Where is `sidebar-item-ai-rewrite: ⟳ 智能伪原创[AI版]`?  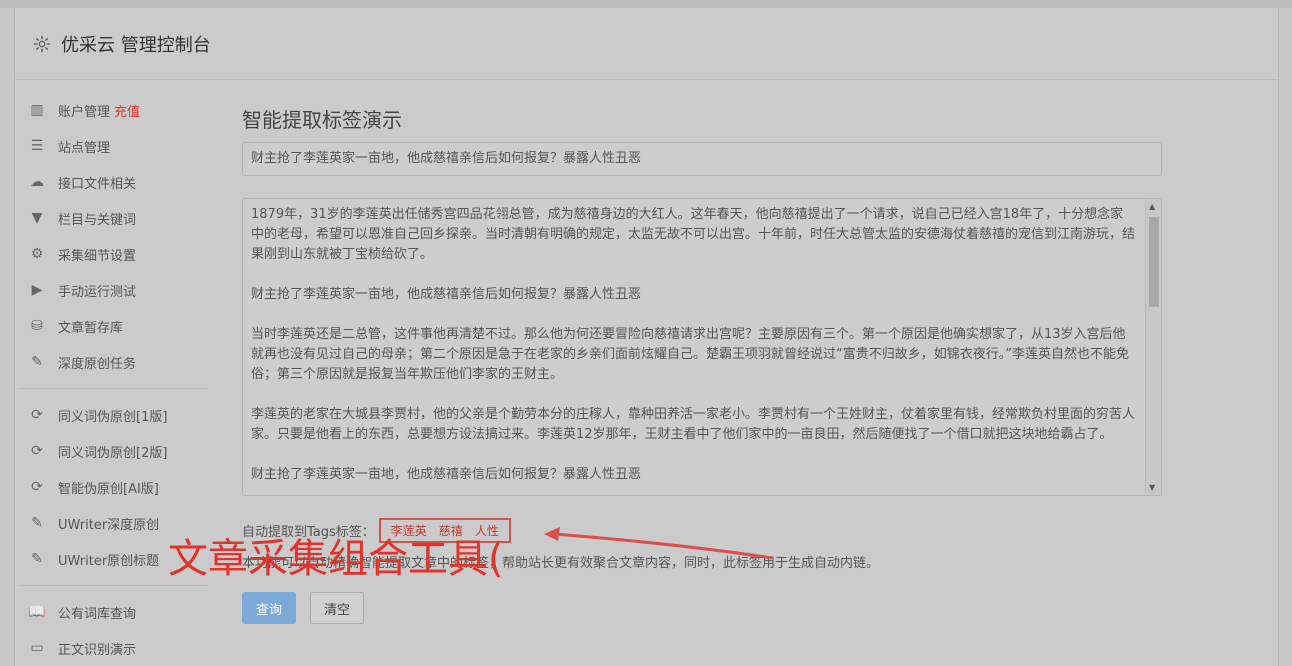 sidebar-item-ai-rewrite: ⟳ 智能伪原创[AI版] is located at coordinates (113, 487).